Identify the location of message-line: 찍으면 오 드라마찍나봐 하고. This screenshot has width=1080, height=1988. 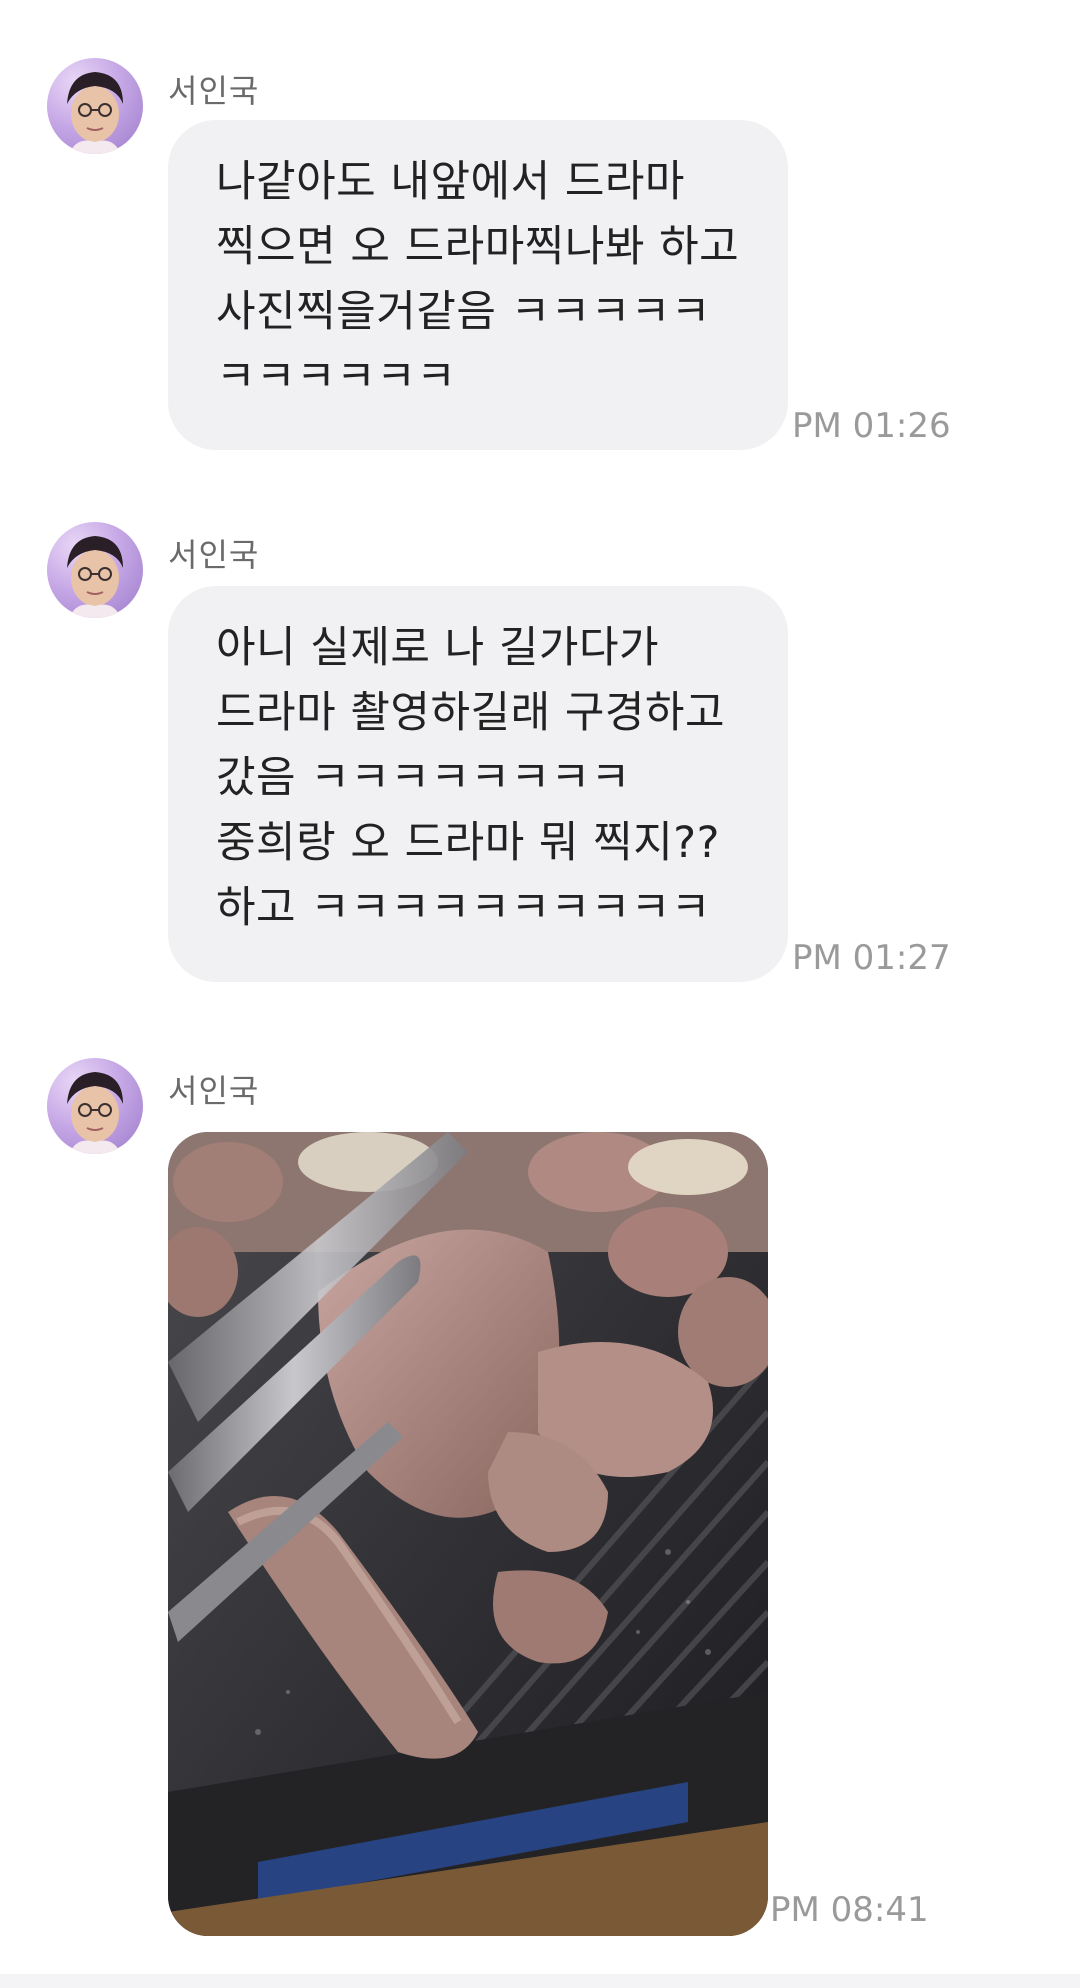
(478, 247).